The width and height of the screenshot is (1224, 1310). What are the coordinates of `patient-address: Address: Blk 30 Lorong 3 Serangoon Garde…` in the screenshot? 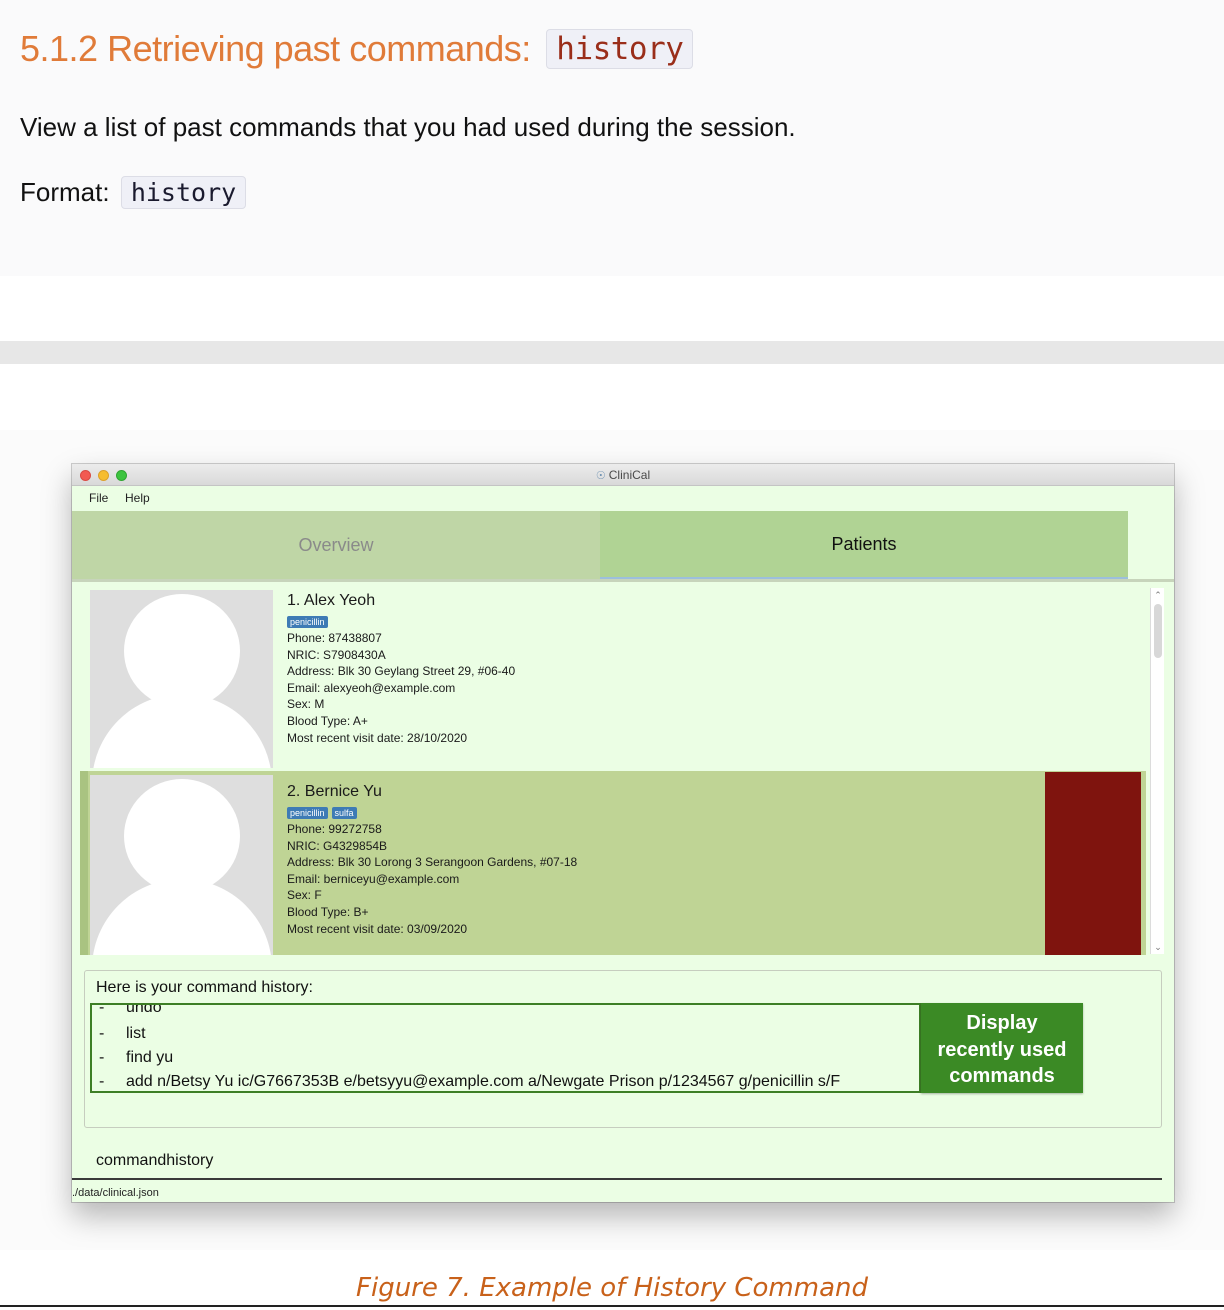 It's located at (432, 862).